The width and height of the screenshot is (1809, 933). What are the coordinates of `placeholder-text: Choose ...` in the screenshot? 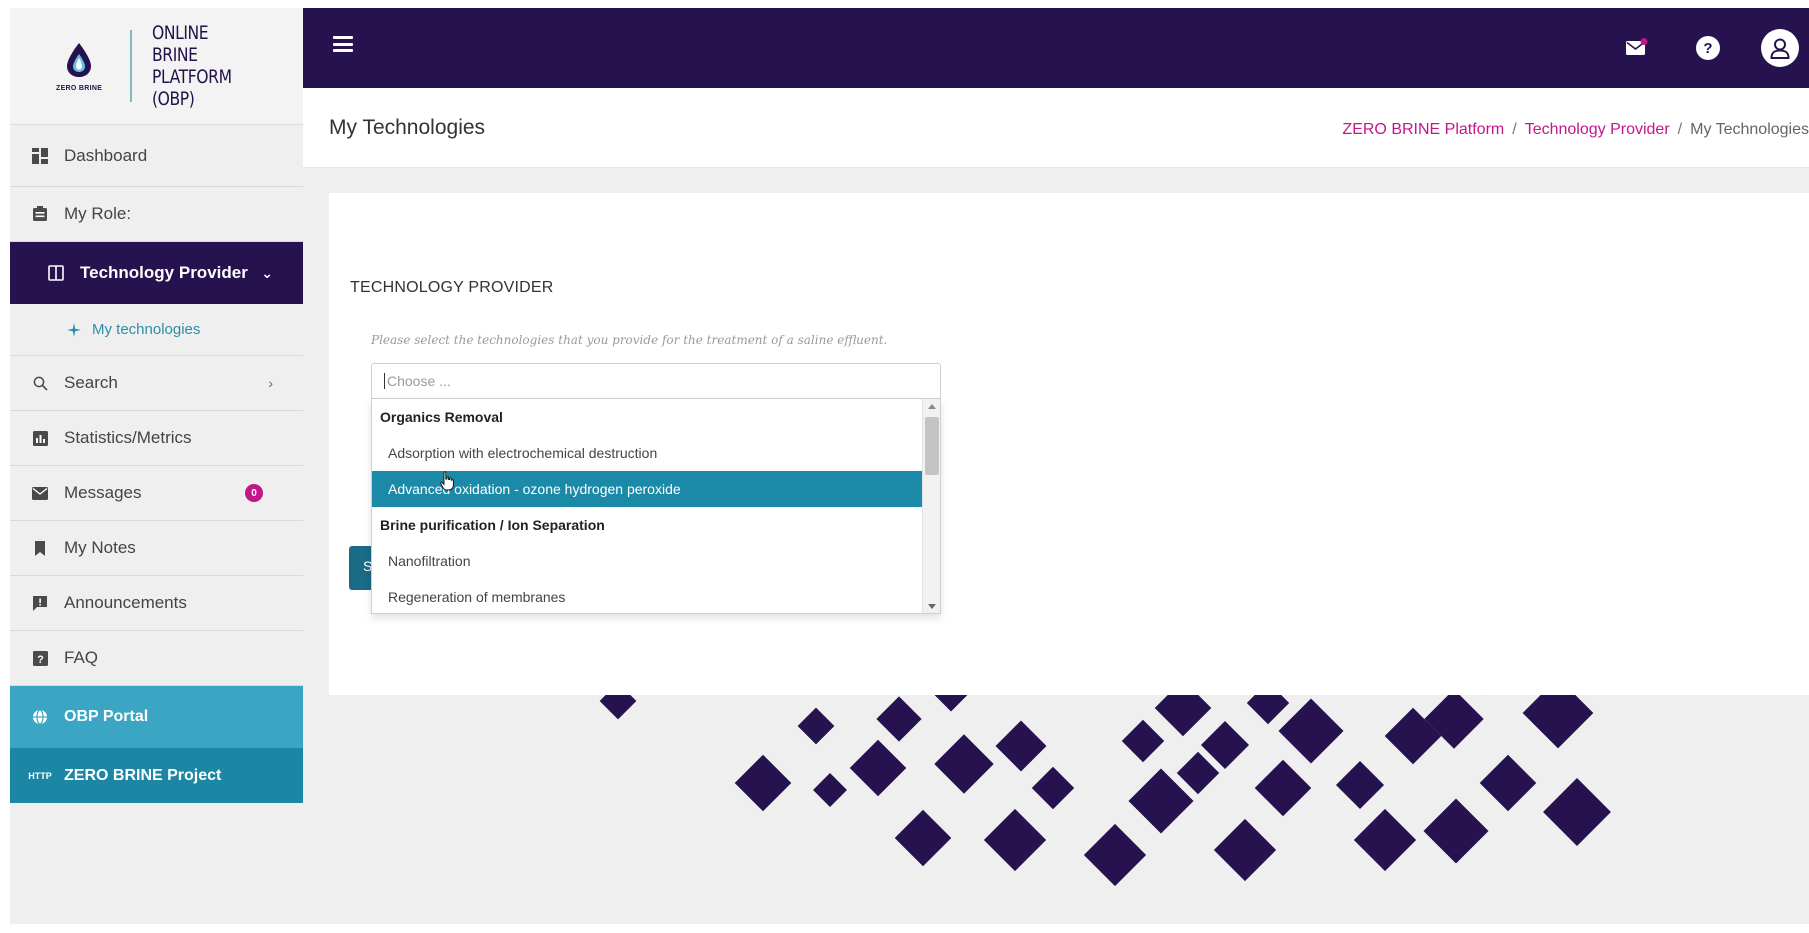 It's located at (419, 381).